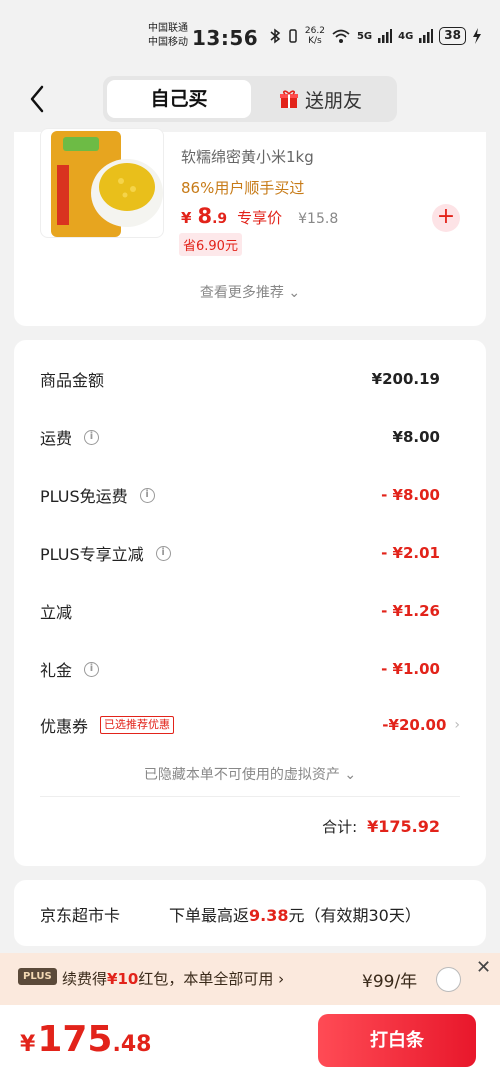  I want to click on summary-row-plus-free-shipping: PLUS免运费 i - ¥8.00, so click(240, 495).